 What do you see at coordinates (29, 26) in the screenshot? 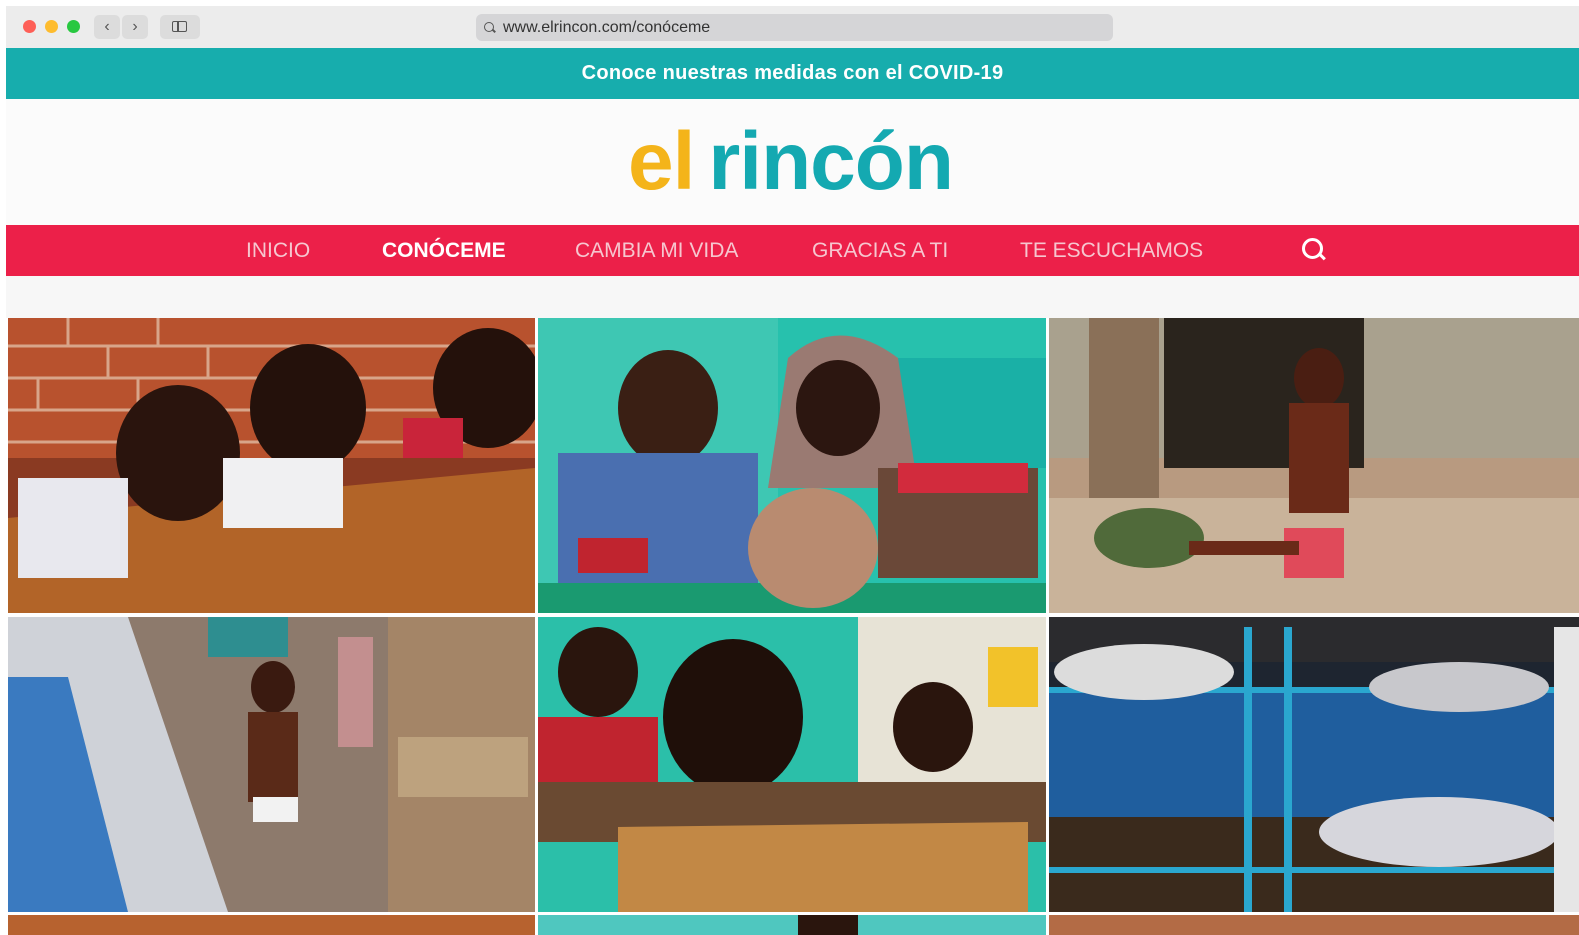
I see `close-window-button` at bounding box center [29, 26].